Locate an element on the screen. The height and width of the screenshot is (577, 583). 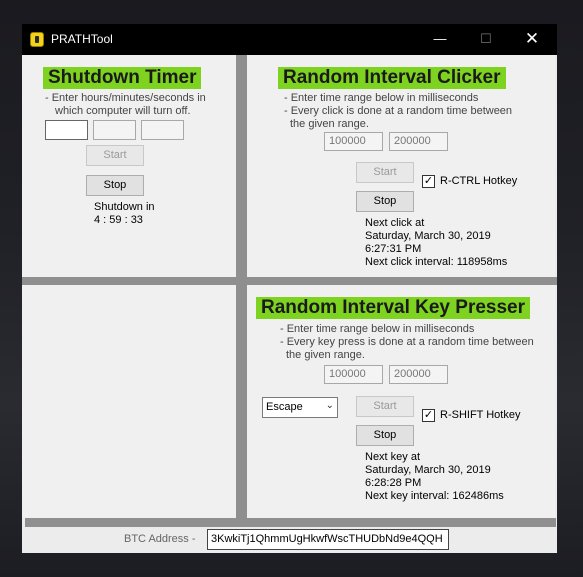
clicker-next-date: Saturday, March 30, 2019 is located at coordinates (428, 236).